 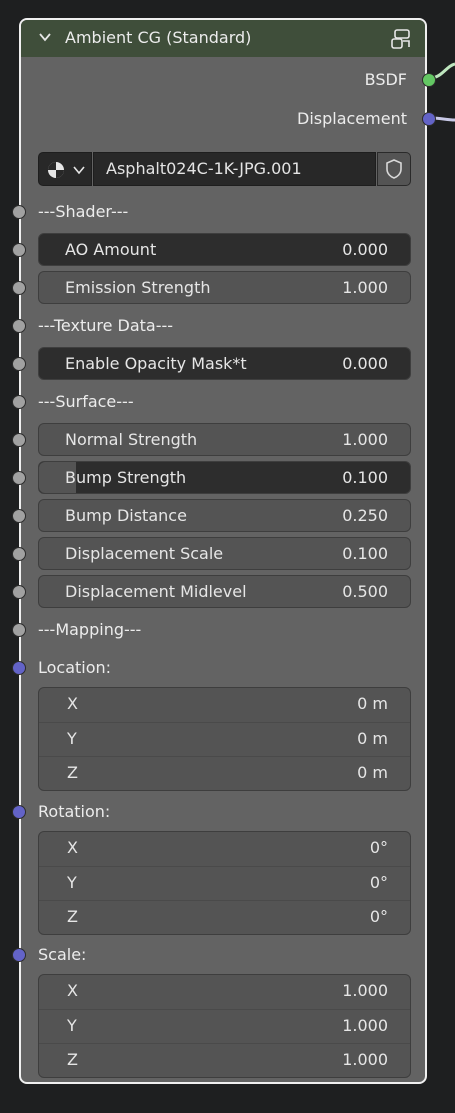 I want to click on scale-vector: X 1.000 Y 1.000 Z 1.000, so click(x=224, y=1026).